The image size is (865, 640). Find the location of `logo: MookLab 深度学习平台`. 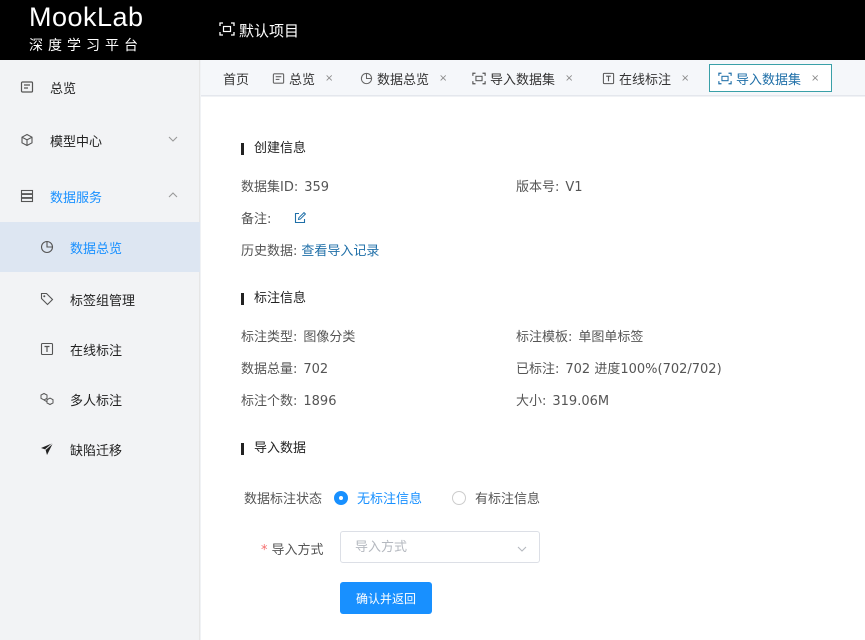

logo: MookLab 深度学习平台 is located at coordinates (100, 30).